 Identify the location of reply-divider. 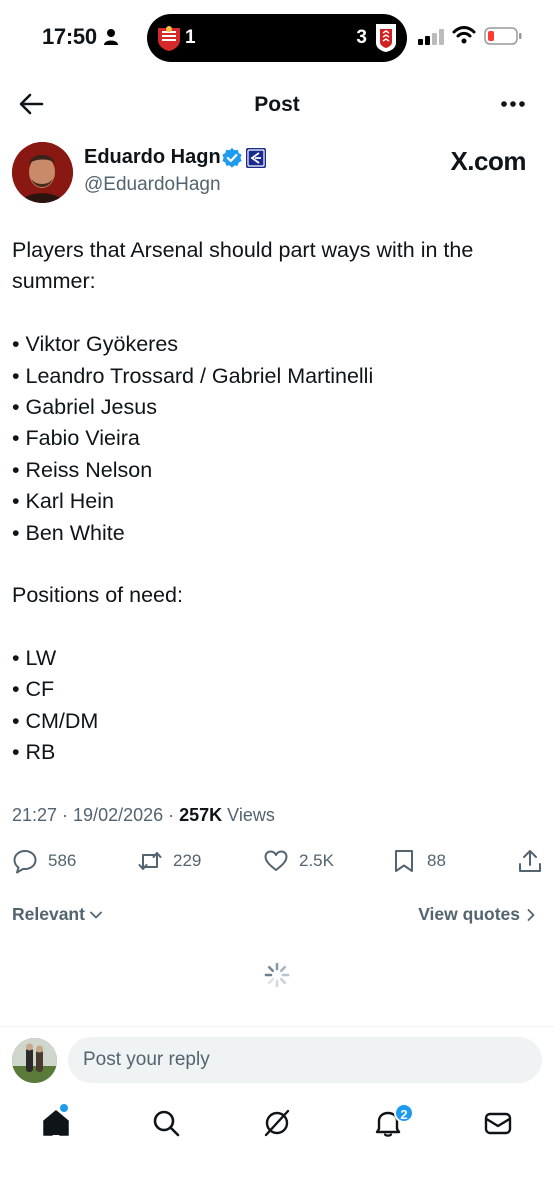
(277, 1026).